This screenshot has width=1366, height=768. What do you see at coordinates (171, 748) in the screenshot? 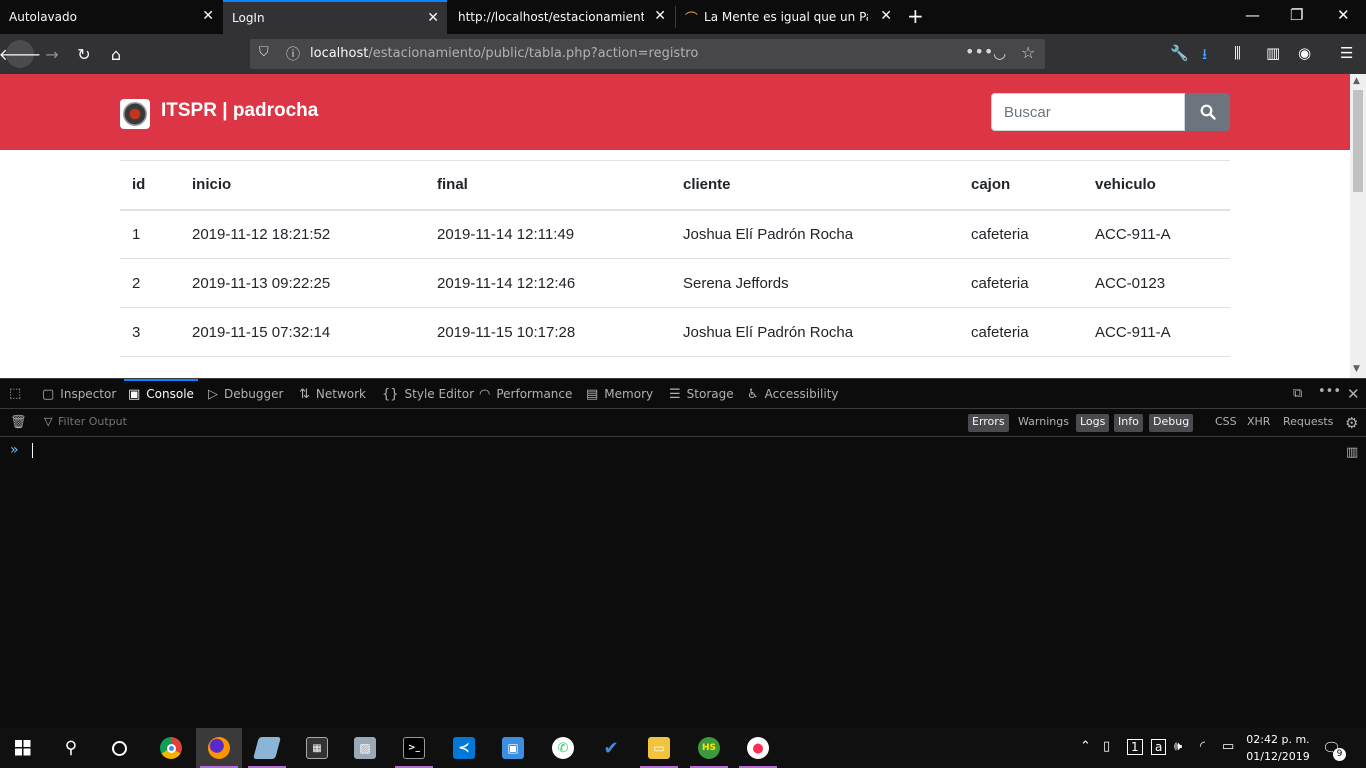
I see `chrome-icon` at bounding box center [171, 748].